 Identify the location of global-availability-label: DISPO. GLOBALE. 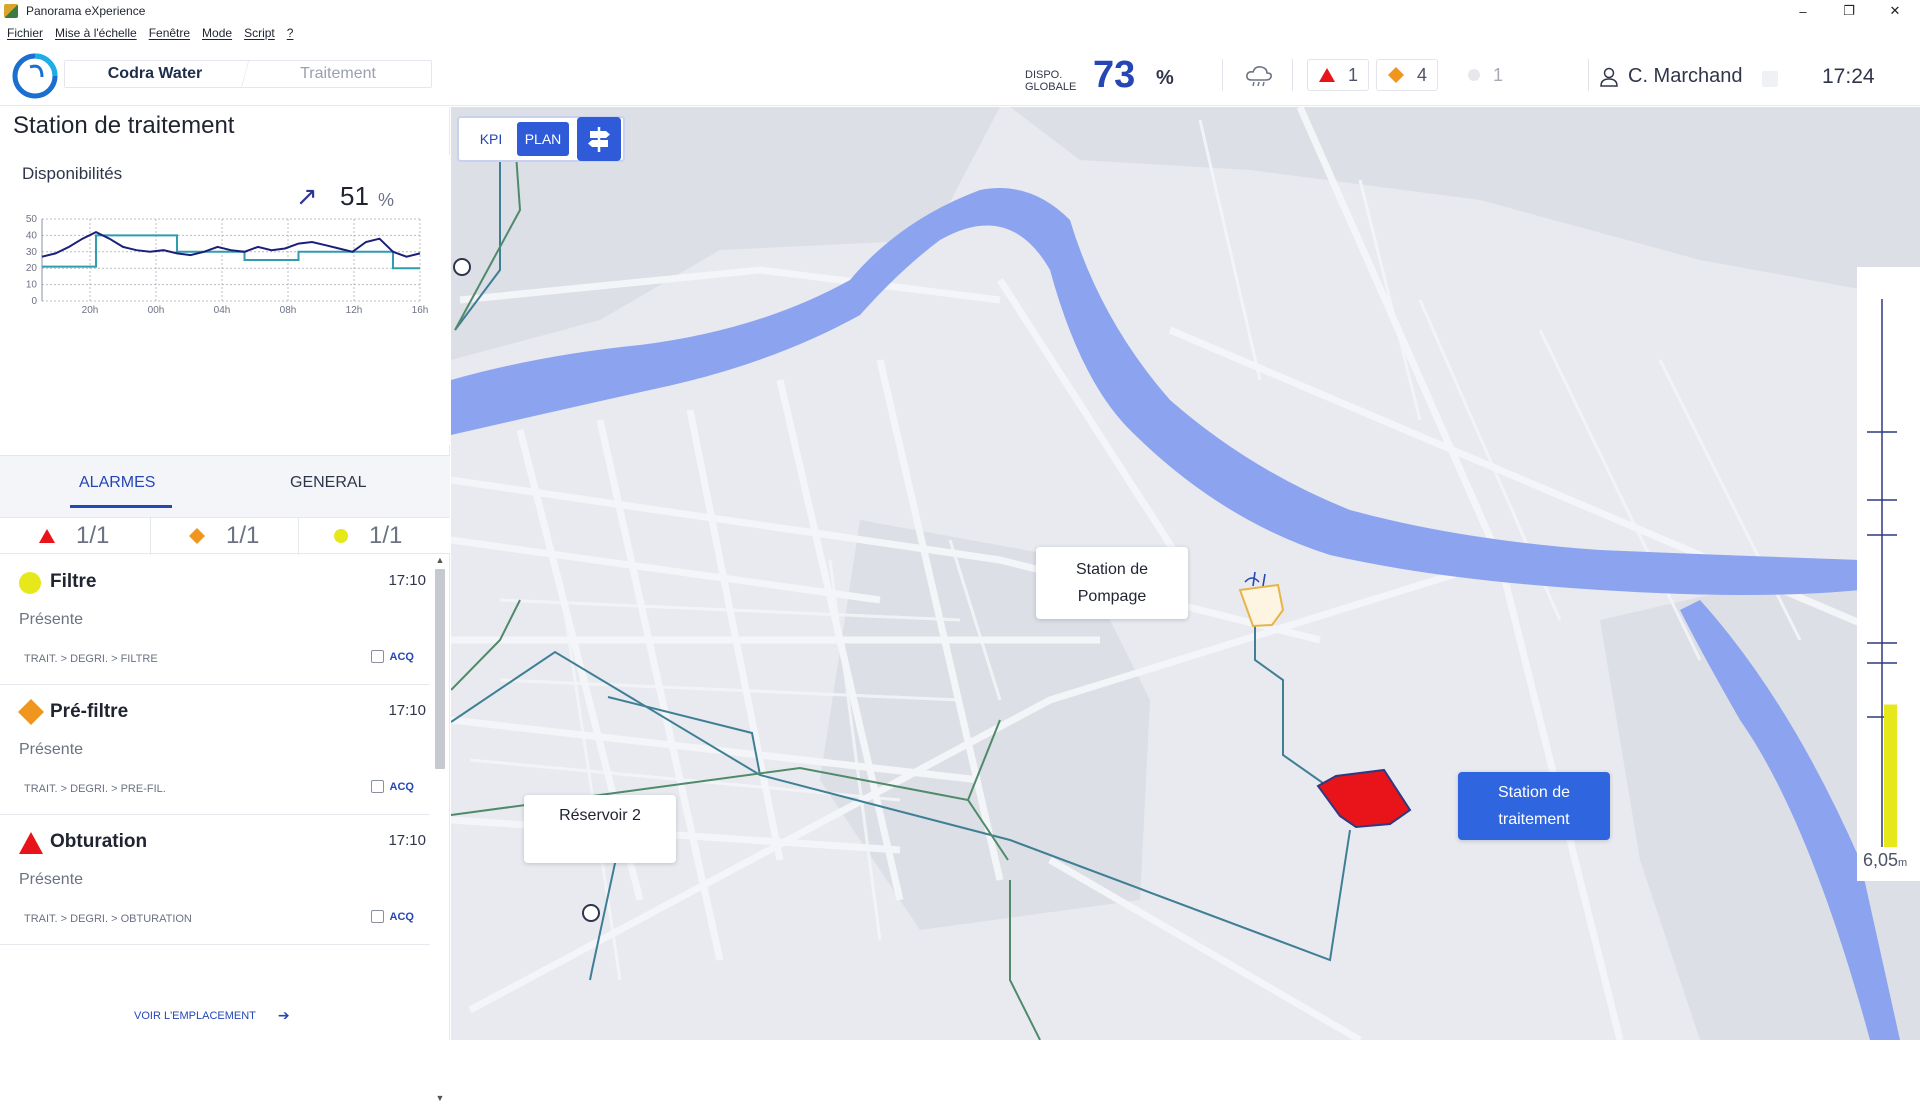
(1051, 81).